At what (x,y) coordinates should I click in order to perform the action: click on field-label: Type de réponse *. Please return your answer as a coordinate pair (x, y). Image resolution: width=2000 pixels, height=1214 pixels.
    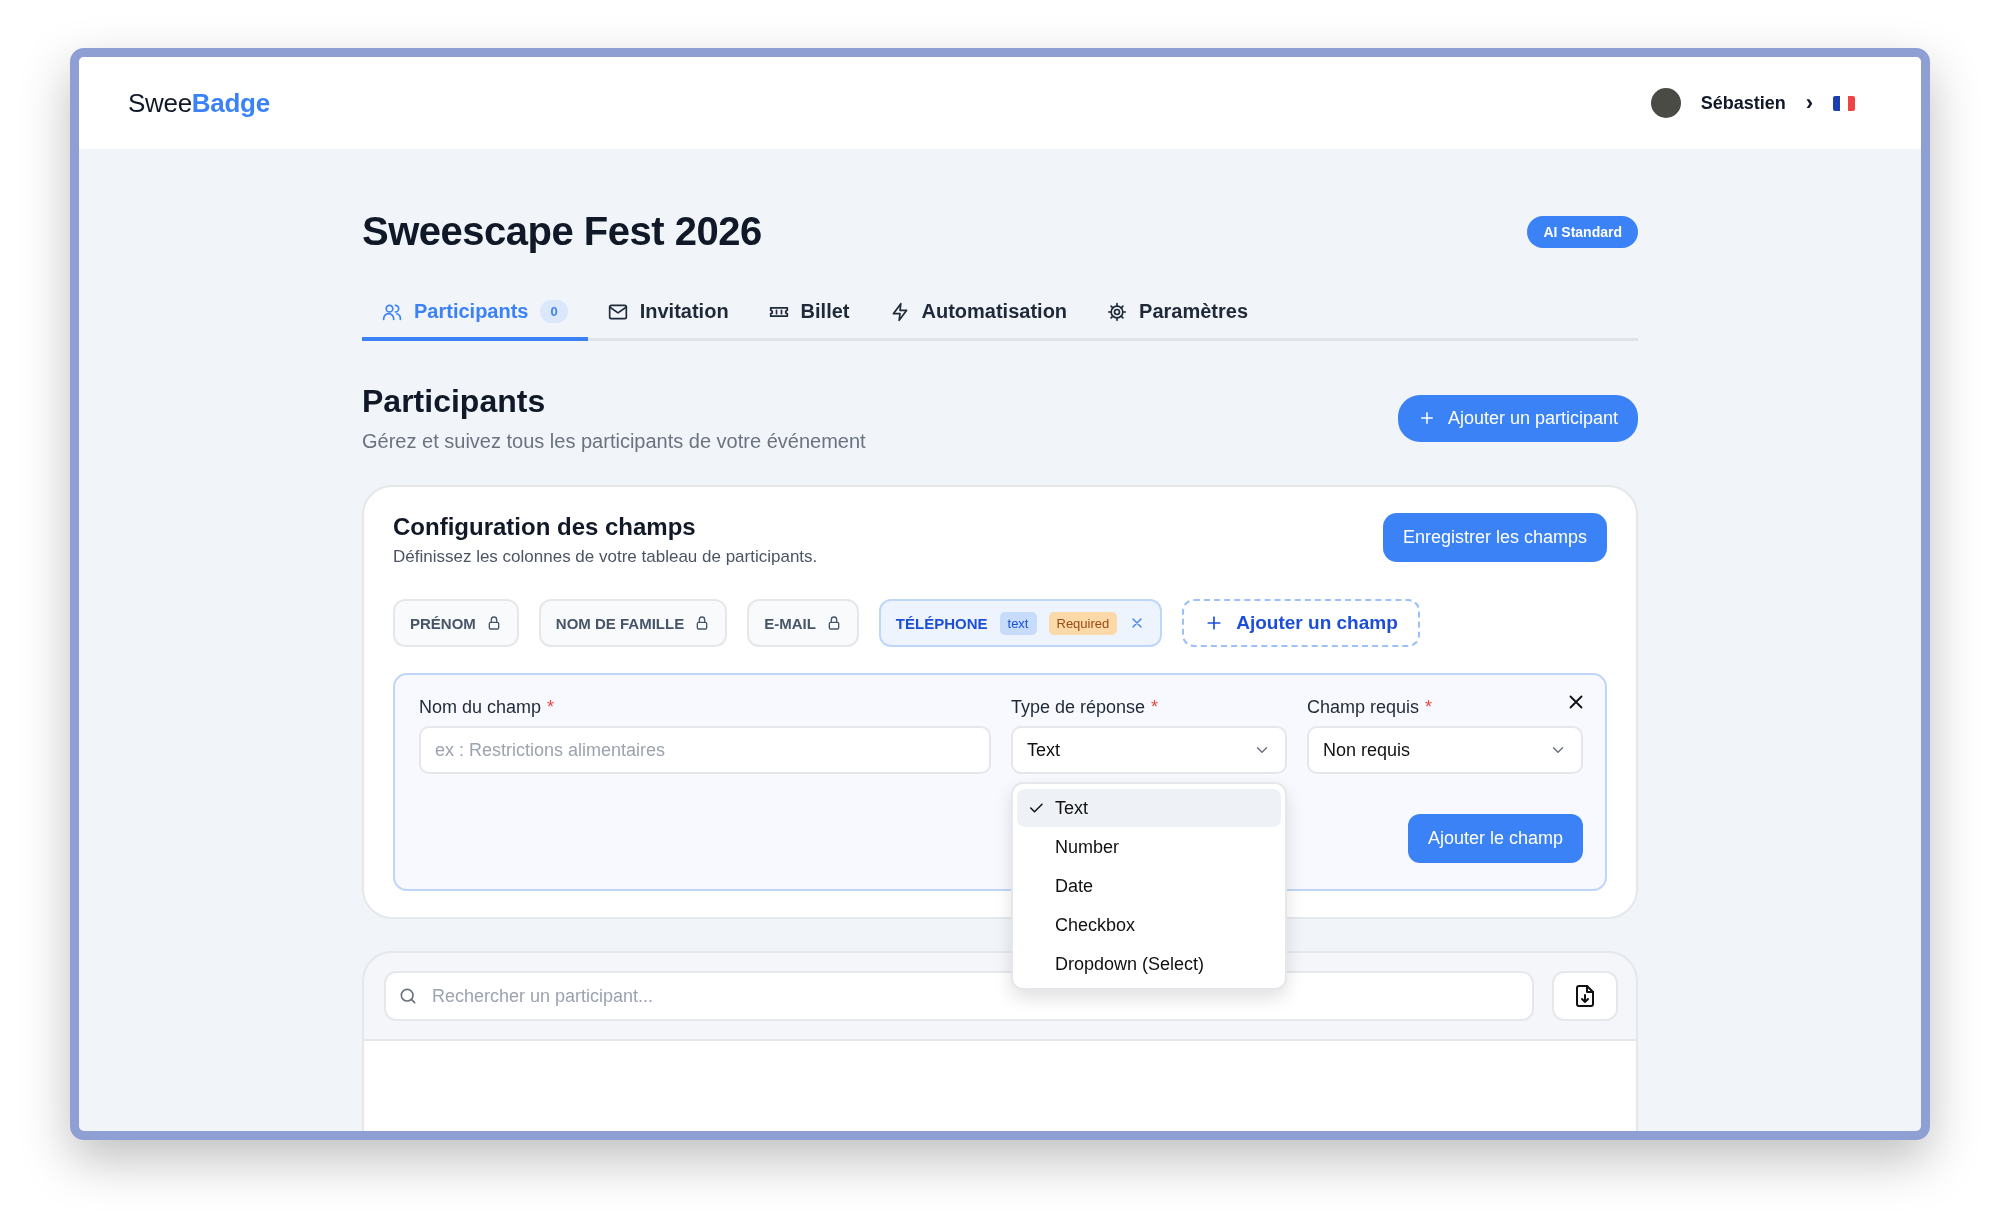
    Looking at the image, I should click on (1085, 707).